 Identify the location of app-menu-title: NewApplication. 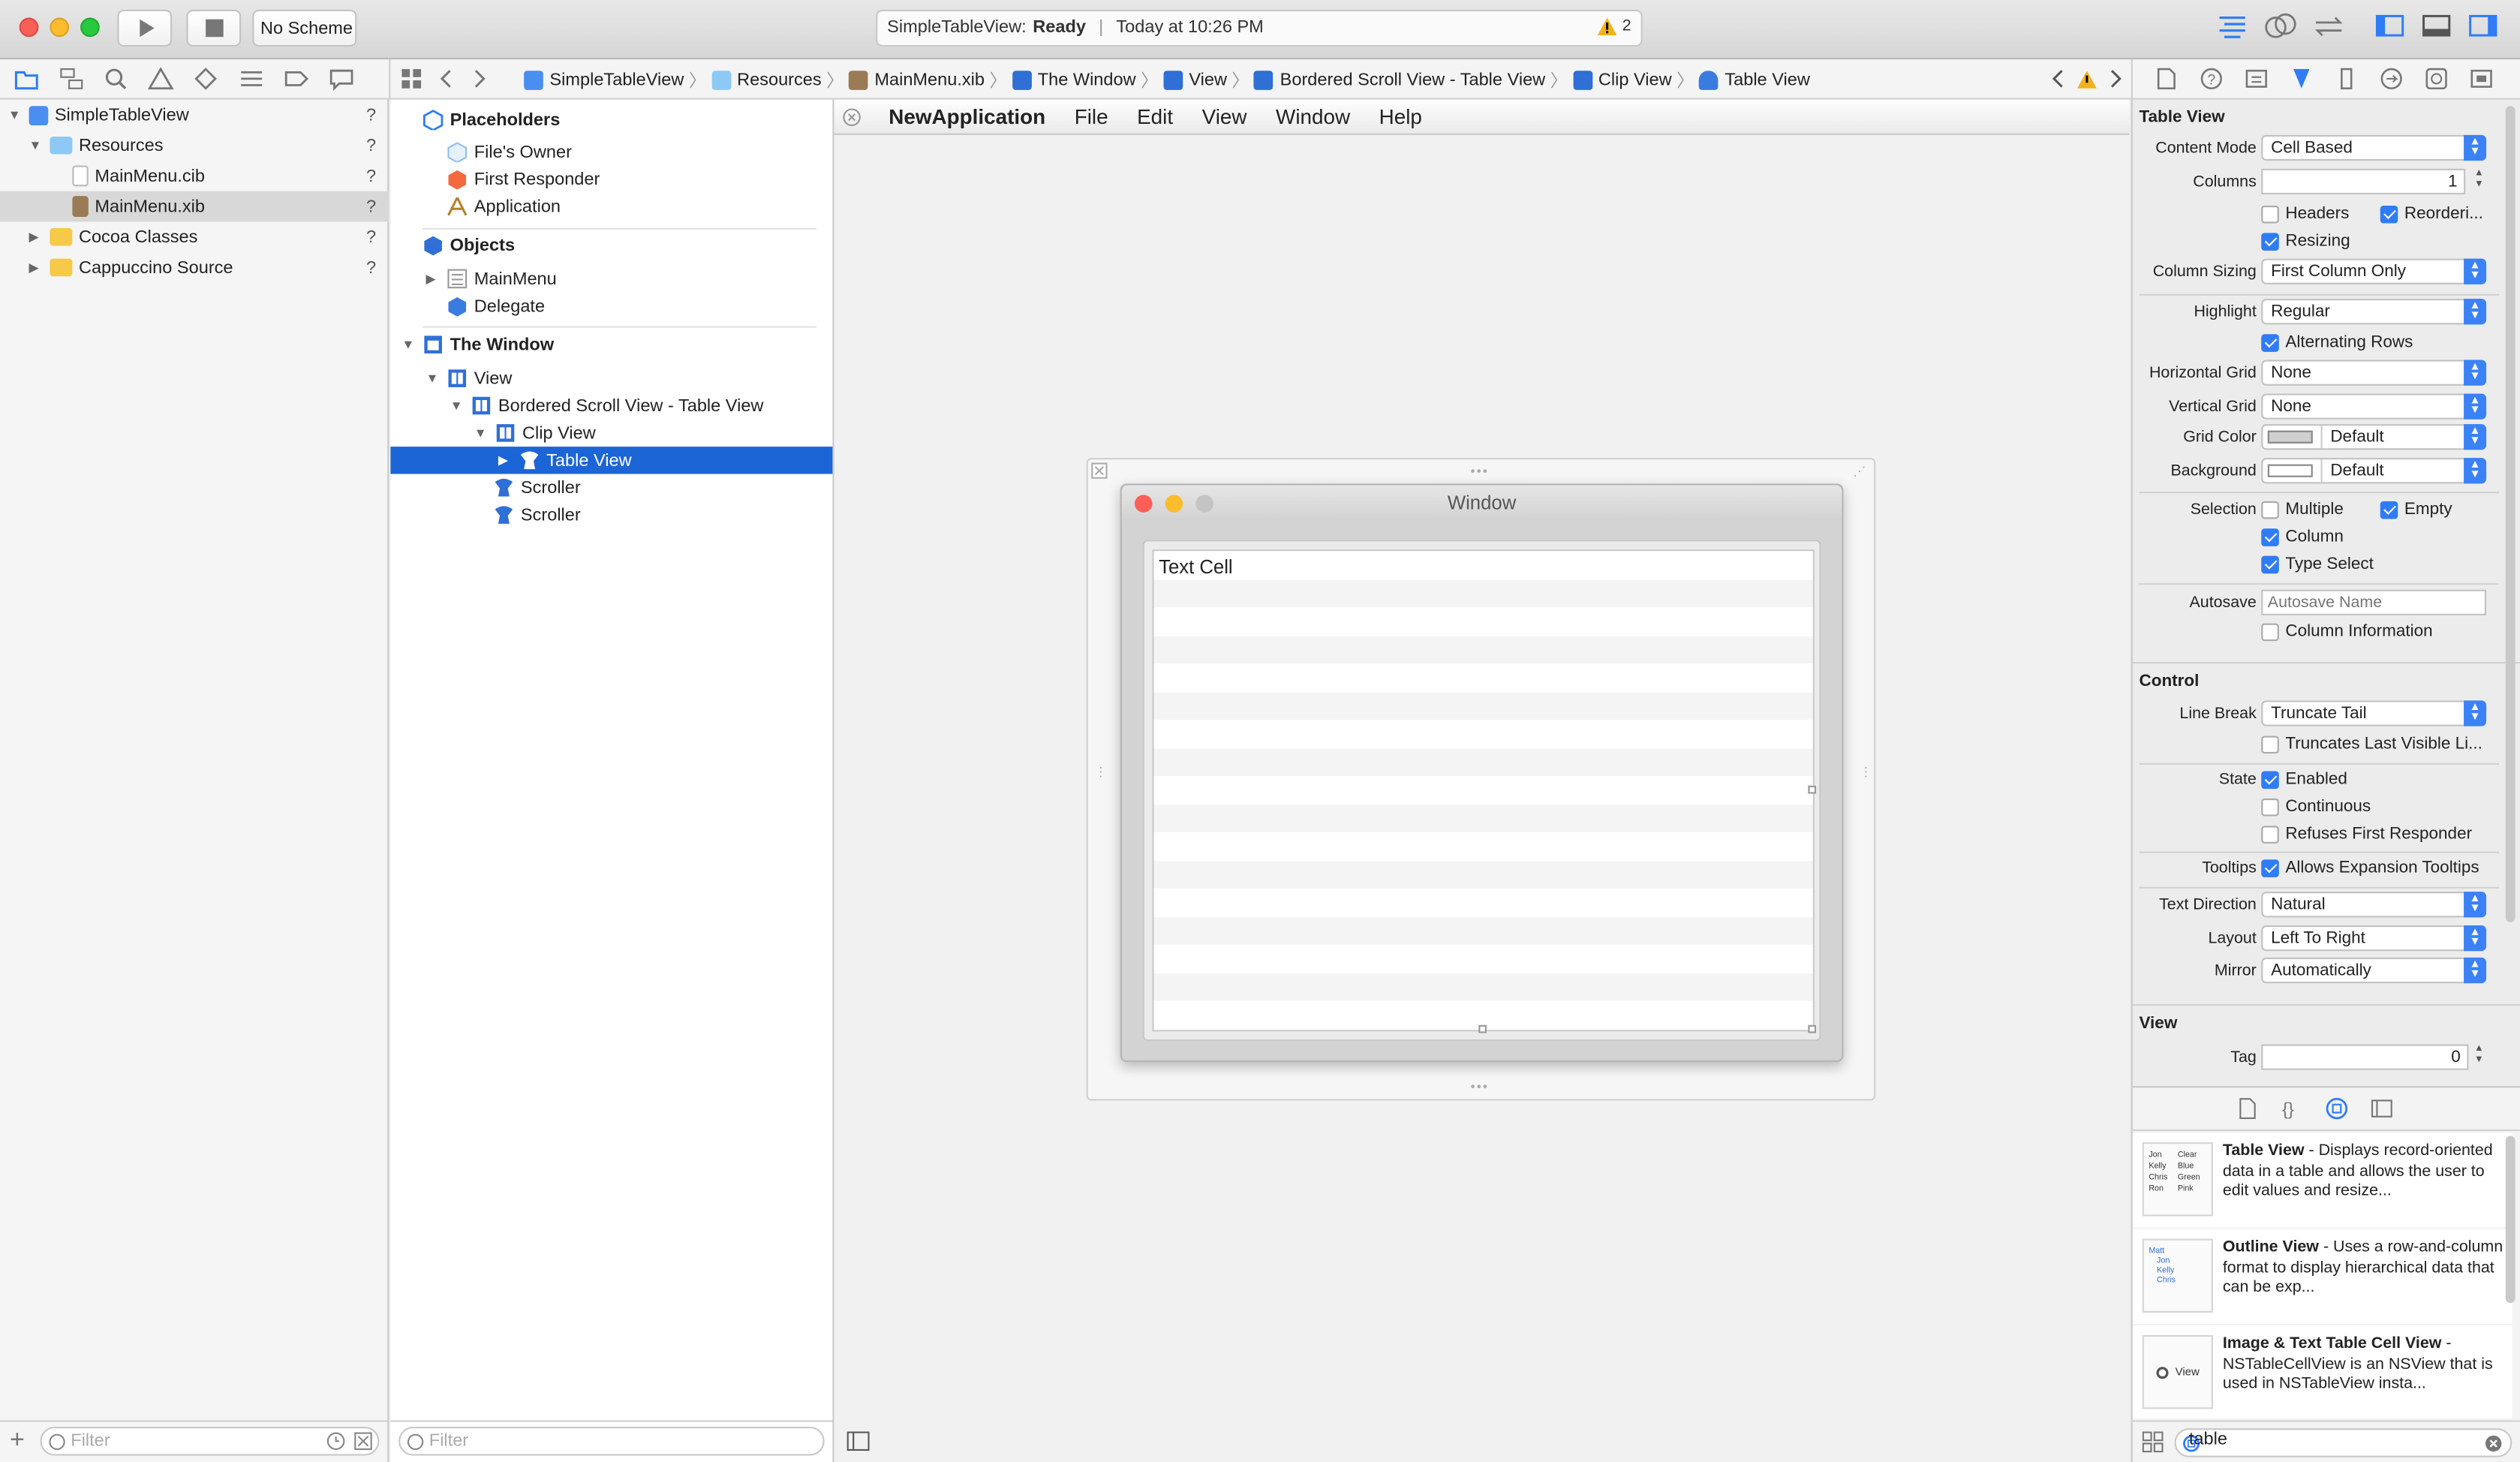
(967, 116).